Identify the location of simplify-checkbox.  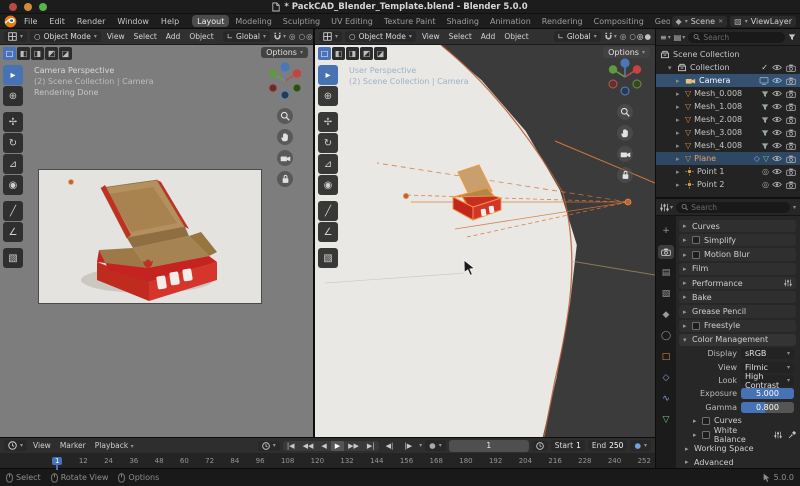
(696, 240).